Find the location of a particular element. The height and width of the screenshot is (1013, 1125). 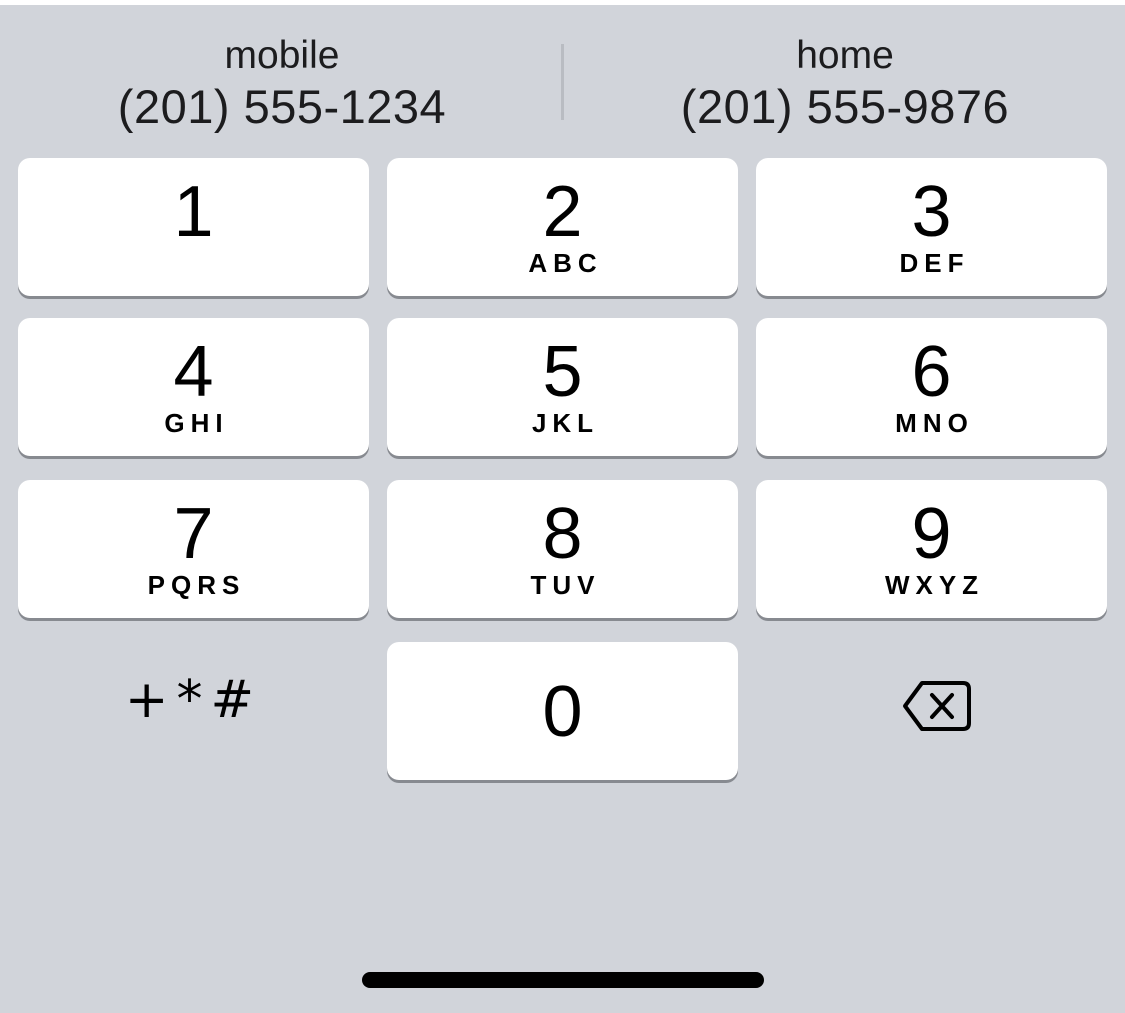

key-8: 8 TUV is located at coordinates (562, 549).